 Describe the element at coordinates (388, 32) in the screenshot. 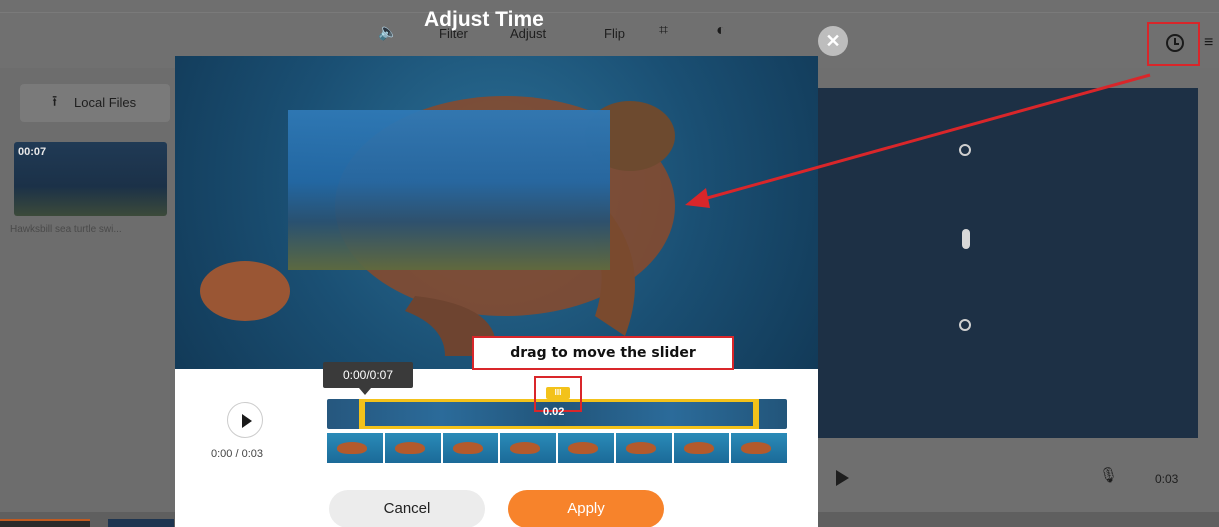

I see `volume-icon: 🔈` at that location.